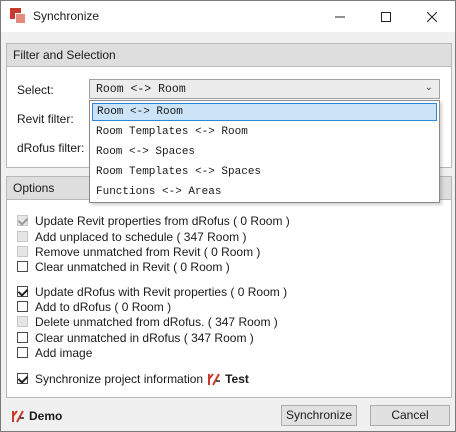 Image resolution: width=456 pixels, height=432 pixels. What do you see at coordinates (237, 378) in the screenshot?
I see `project-name: Test` at bounding box center [237, 378].